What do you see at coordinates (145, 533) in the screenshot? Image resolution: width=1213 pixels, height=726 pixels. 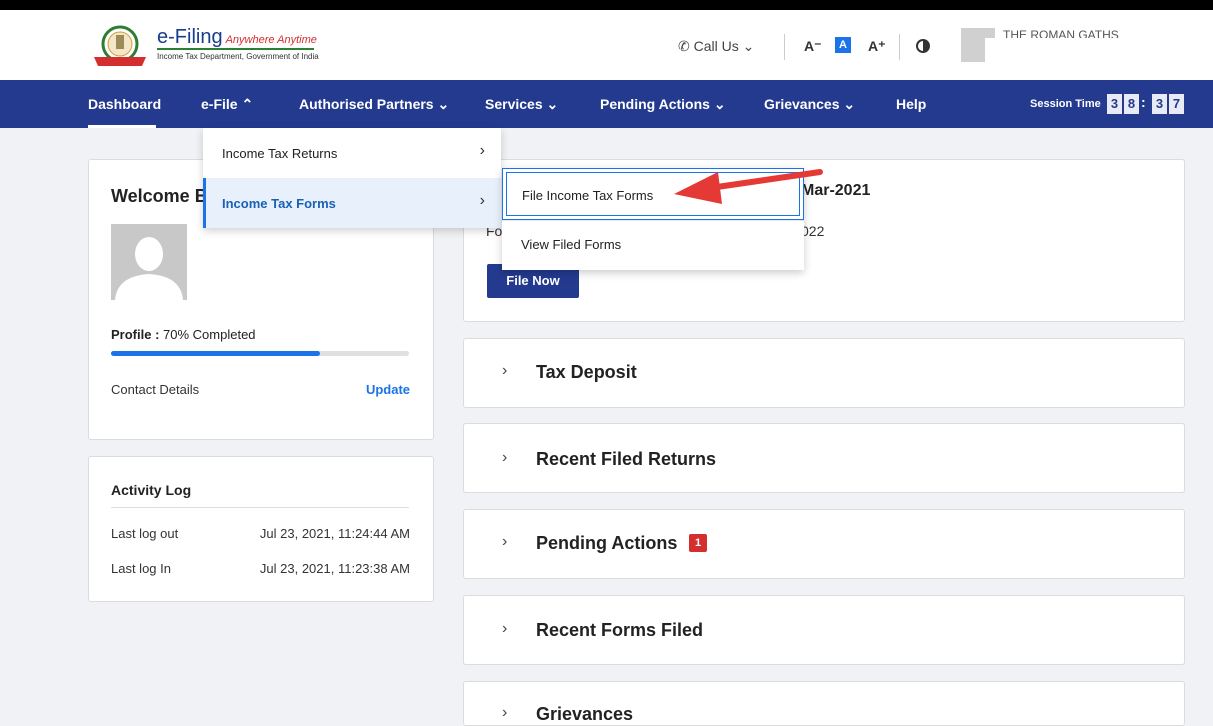 I see `activity-label: Last log out` at bounding box center [145, 533].